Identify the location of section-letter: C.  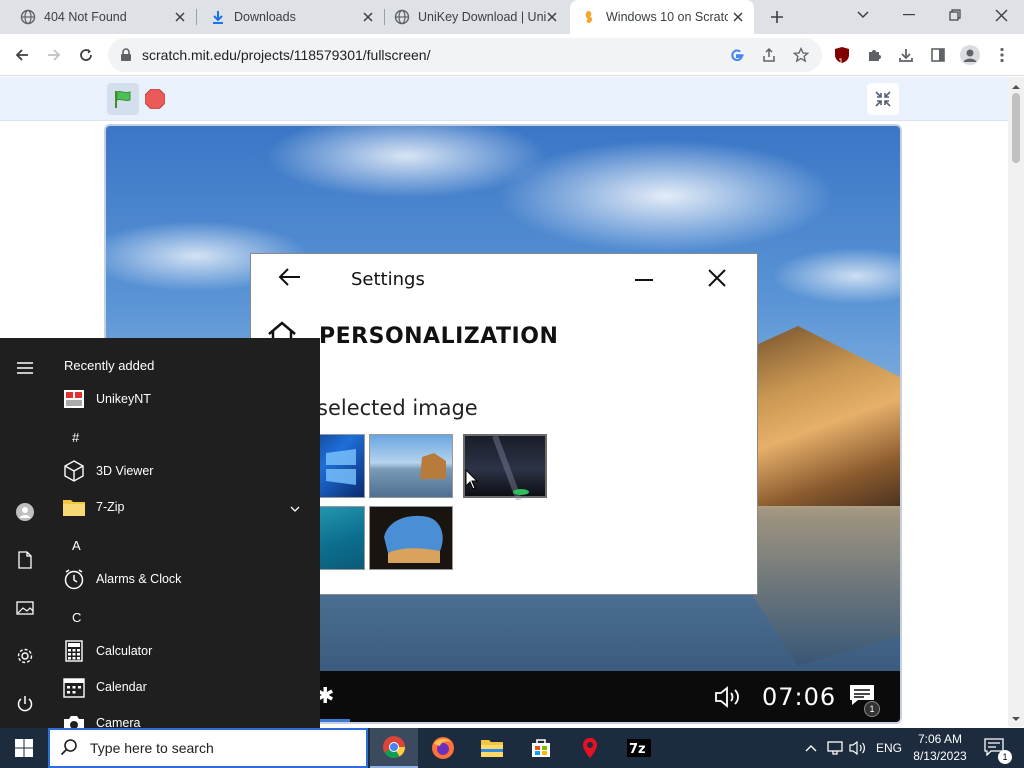
(76, 617).